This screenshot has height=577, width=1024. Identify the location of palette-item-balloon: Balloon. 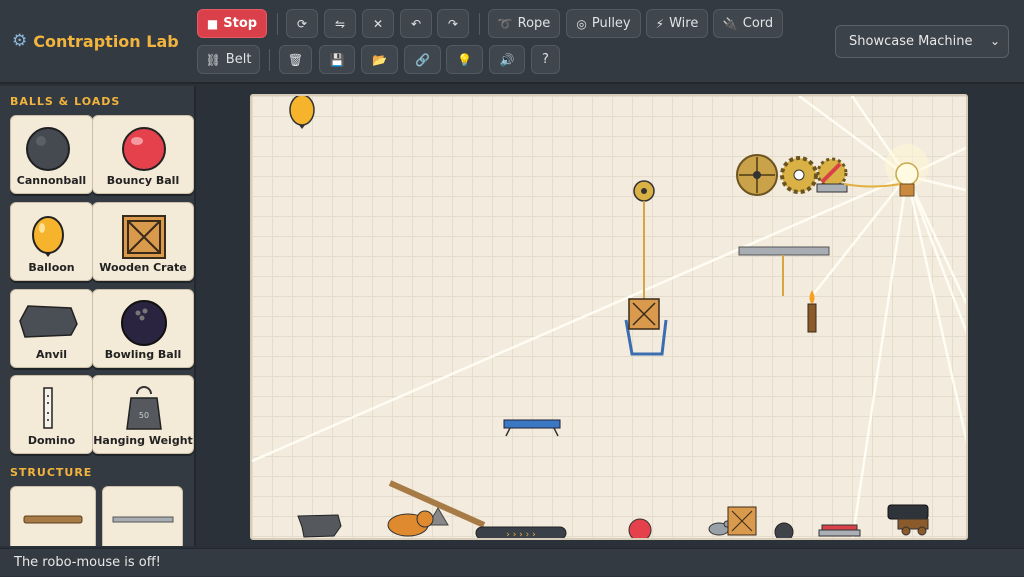
(51, 241).